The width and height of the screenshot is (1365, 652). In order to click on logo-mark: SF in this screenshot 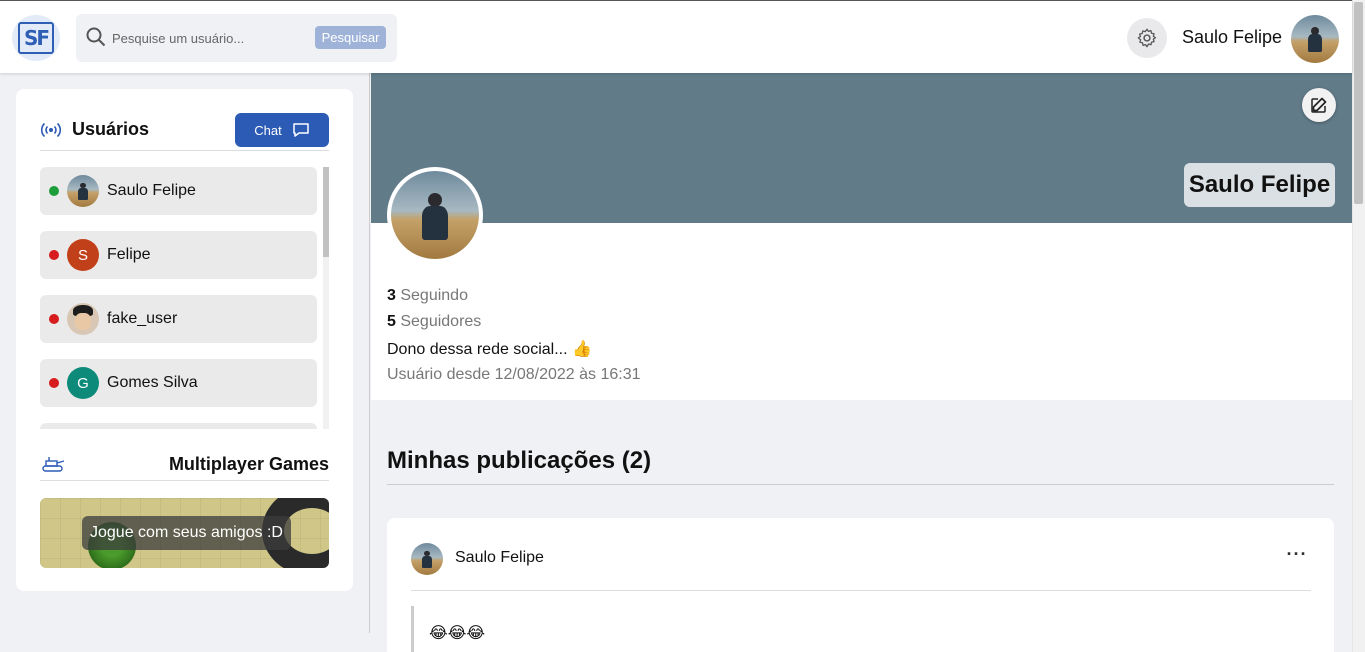, I will do `click(36, 38)`.